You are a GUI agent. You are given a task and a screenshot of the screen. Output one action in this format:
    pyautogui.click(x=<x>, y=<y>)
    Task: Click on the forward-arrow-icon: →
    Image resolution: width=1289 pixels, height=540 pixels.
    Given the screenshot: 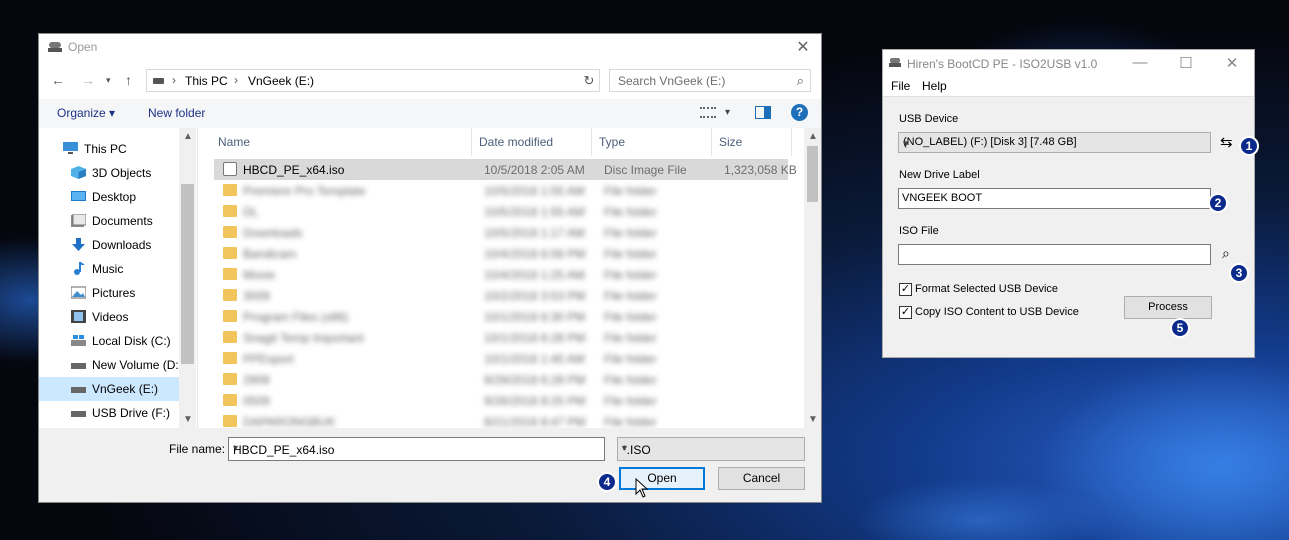 What is the action you would take?
    pyautogui.click(x=88, y=80)
    